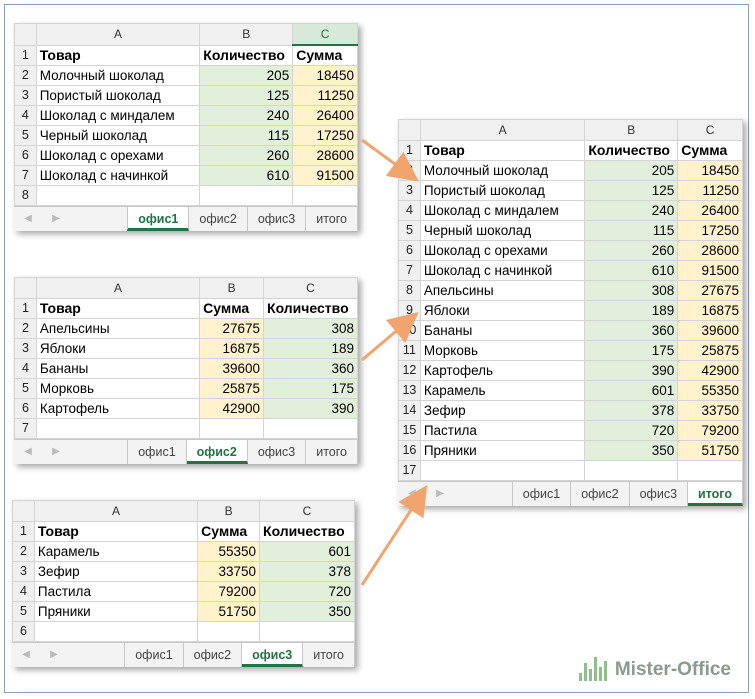 The width and height of the screenshot is (755, 699). Describe the element at coordinates (394, 535) in the screenshot. I see `arrow-office3-to-total` at that location.